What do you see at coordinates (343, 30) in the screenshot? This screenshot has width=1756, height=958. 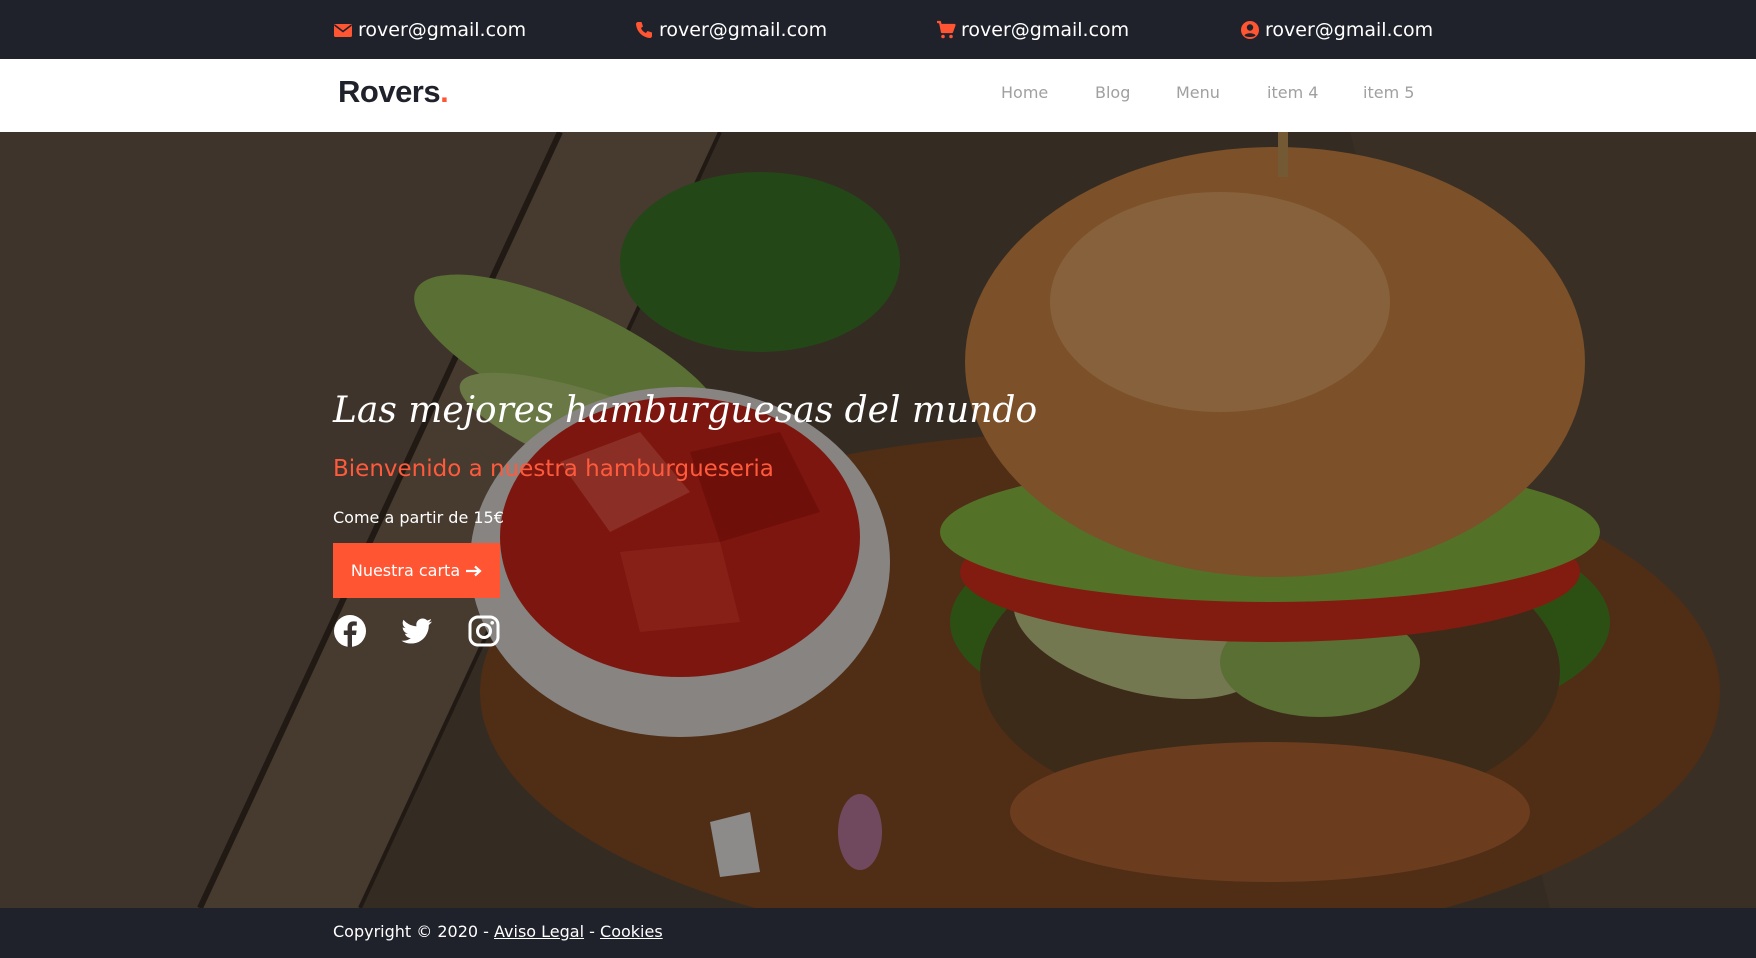 I see `envelope-icon` at bounding box center [343, 30].